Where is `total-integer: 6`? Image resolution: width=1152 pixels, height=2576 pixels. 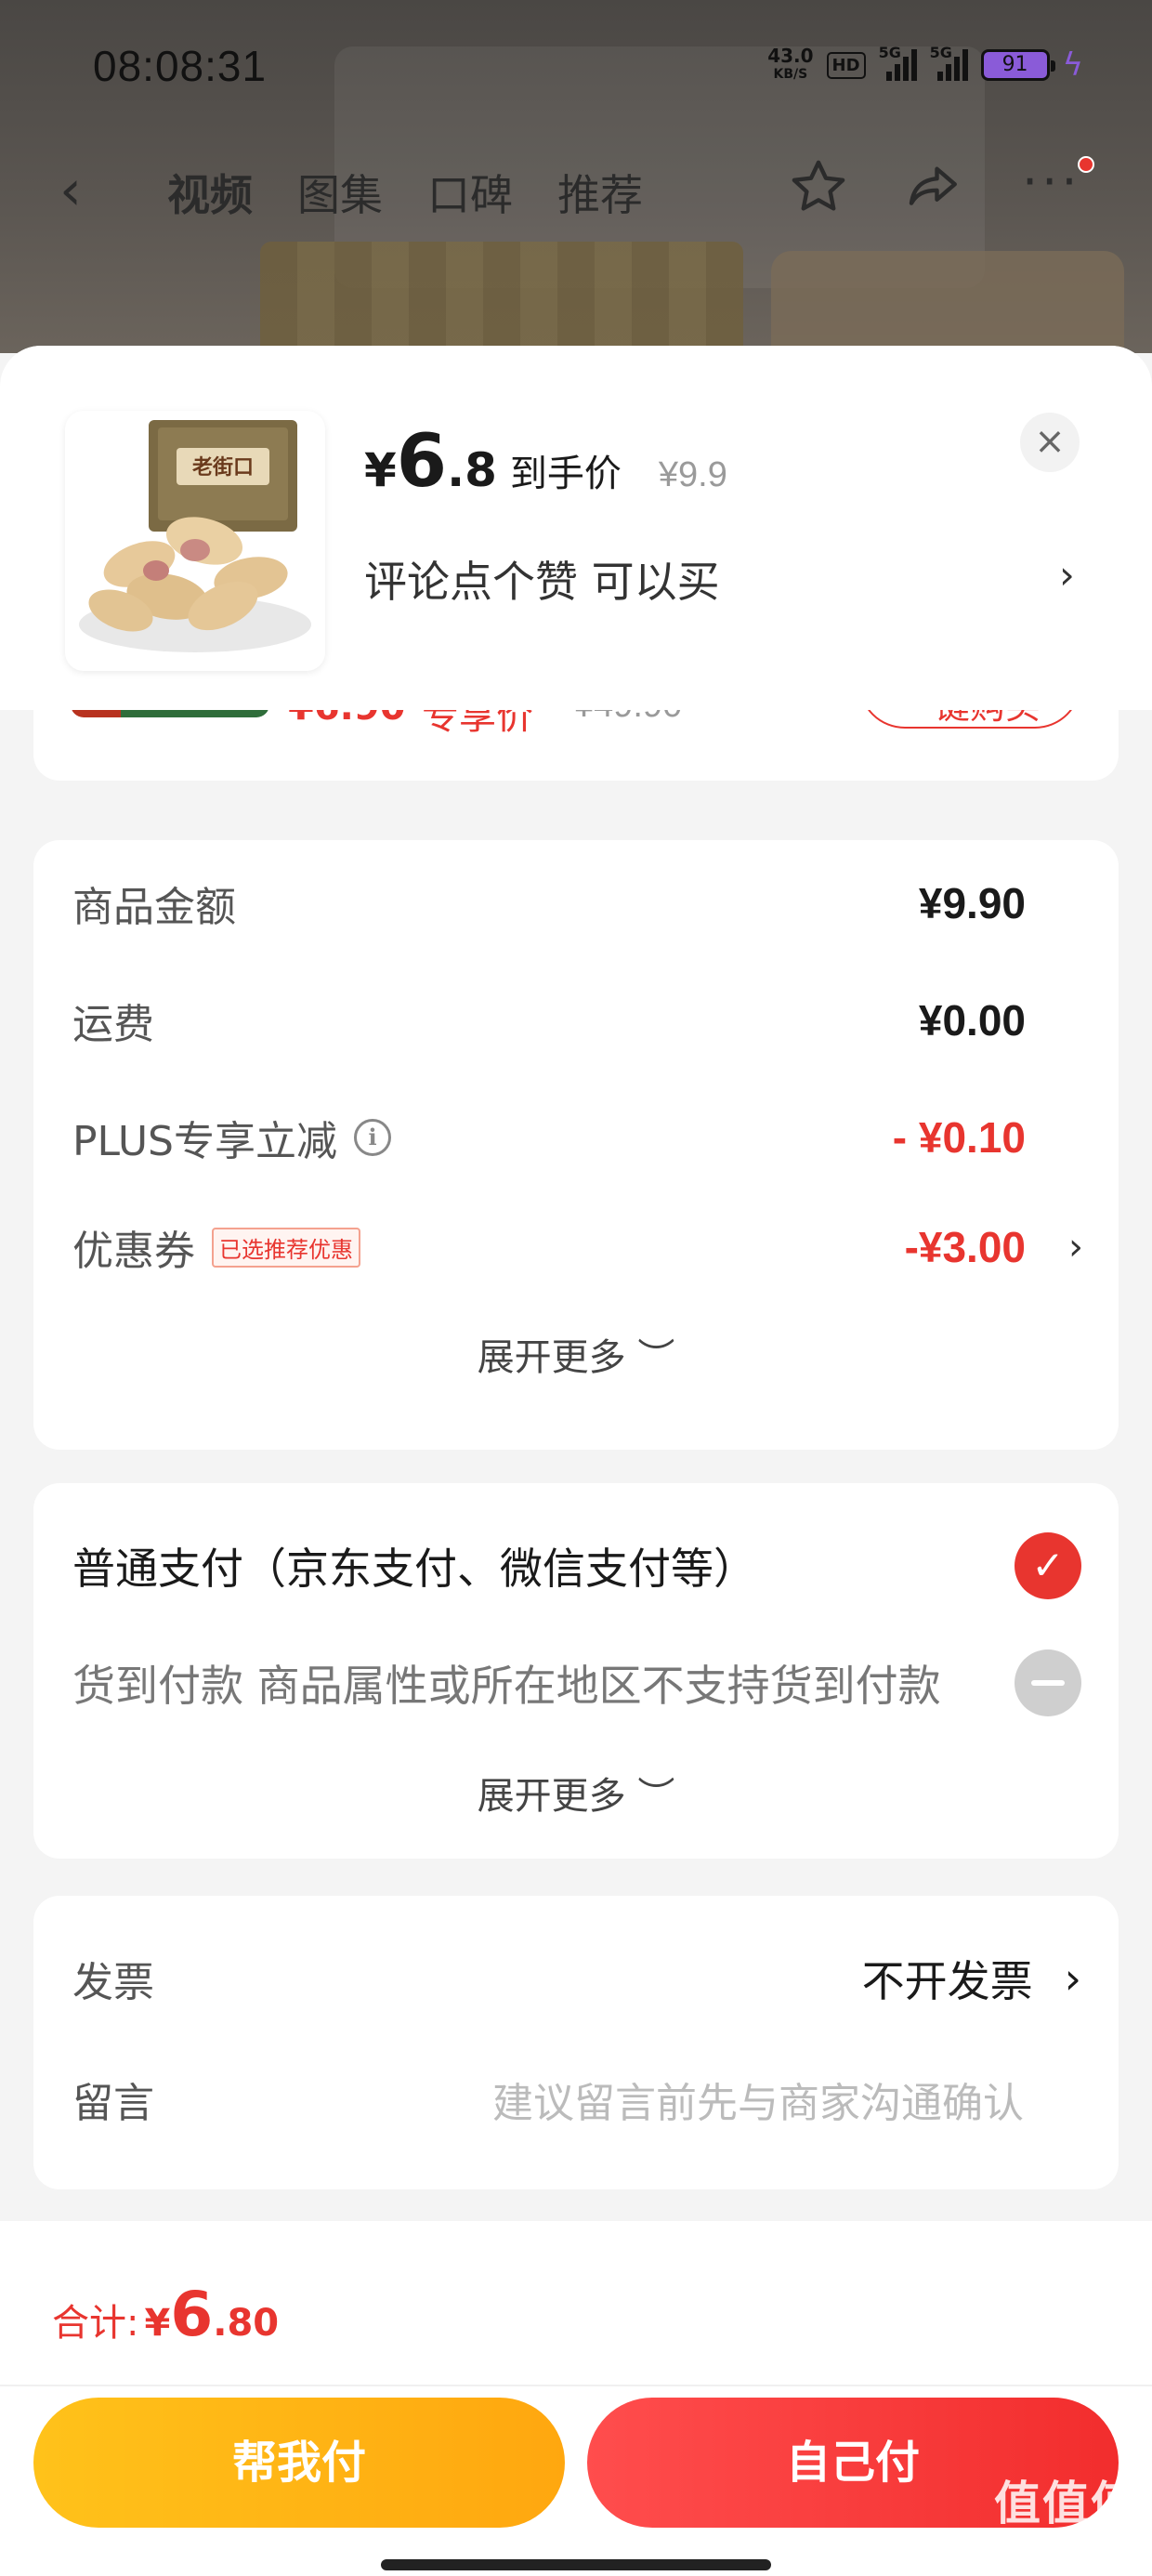
total-integer: 6 is located at coordinates (192, 2314).